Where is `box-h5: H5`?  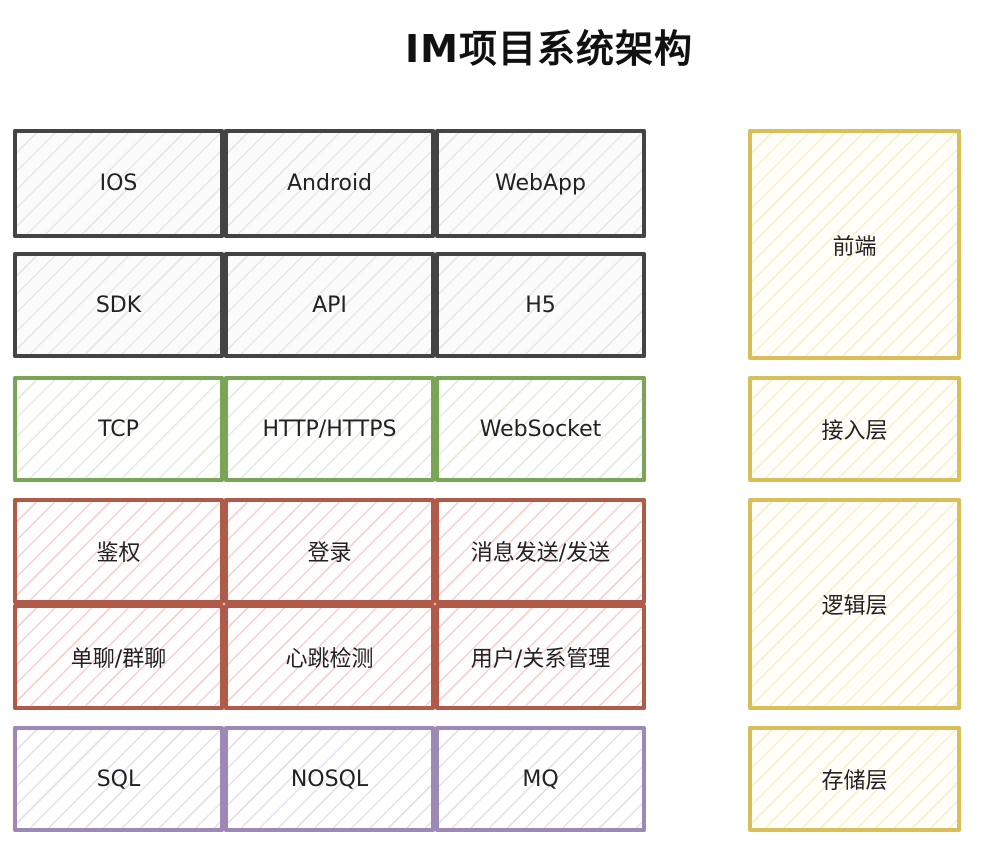 box-h5: H5 is located at coordinates (540, 305).